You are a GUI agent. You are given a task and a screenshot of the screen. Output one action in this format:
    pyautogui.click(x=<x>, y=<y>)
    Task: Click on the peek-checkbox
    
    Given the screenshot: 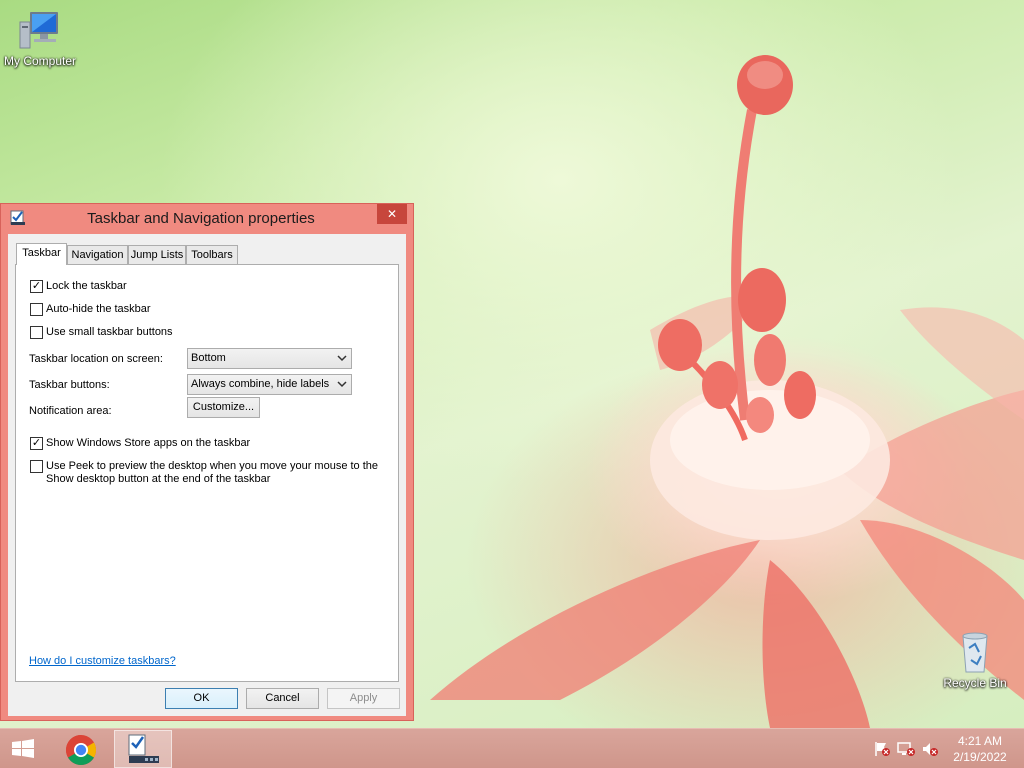 What is the action you would take?
    pyautogui.click(x=36, y=466)
    